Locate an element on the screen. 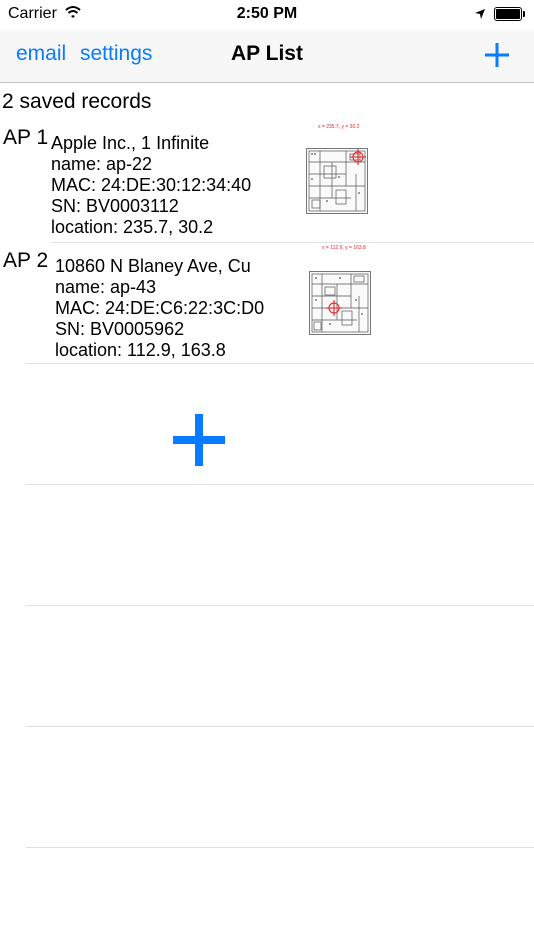 The image size is (534, 950). location-arrow-icon is located at coordinates (480, 16).